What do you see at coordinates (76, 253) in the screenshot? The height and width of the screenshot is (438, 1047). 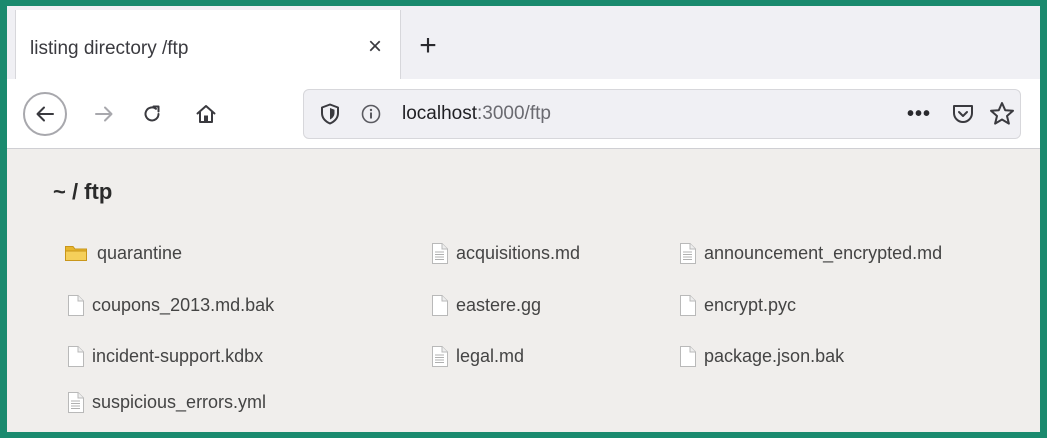 I see `folder-icon` at bounding box center [76, 253].